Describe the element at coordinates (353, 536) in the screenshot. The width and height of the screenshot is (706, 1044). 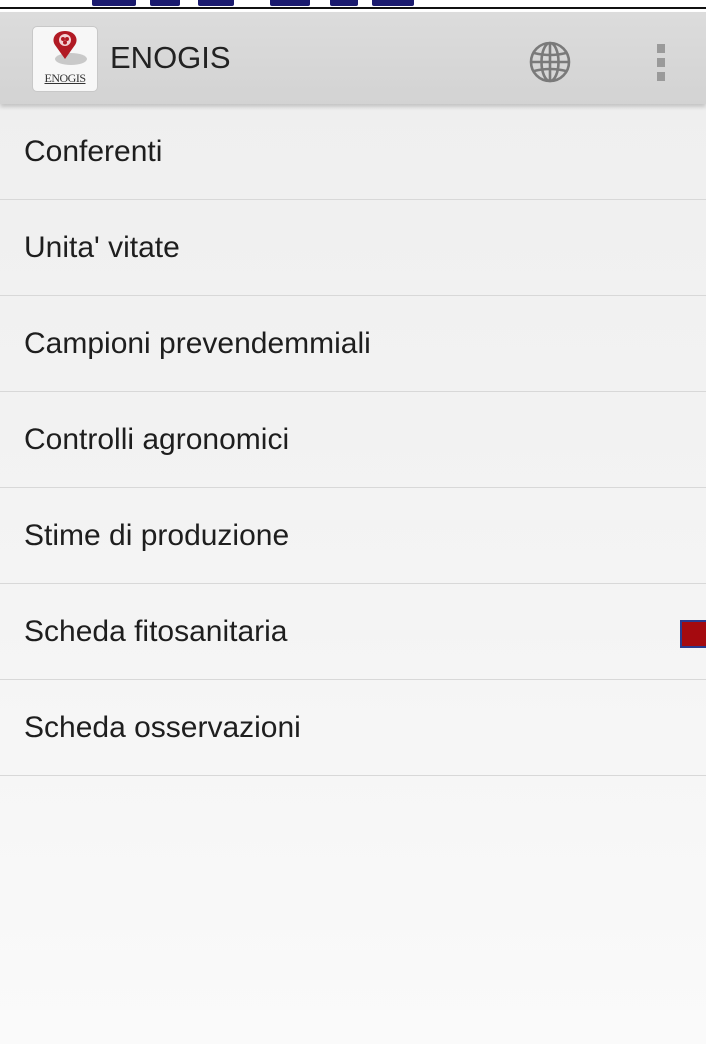
I see `menu-item-stime-di-produzione: Stime di produzione` at that location.